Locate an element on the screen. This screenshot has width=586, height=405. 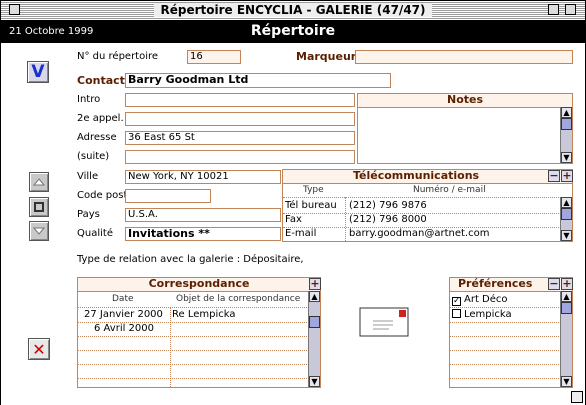
remove-telecom-minus-icon: − is located at coordinates (554, 176).